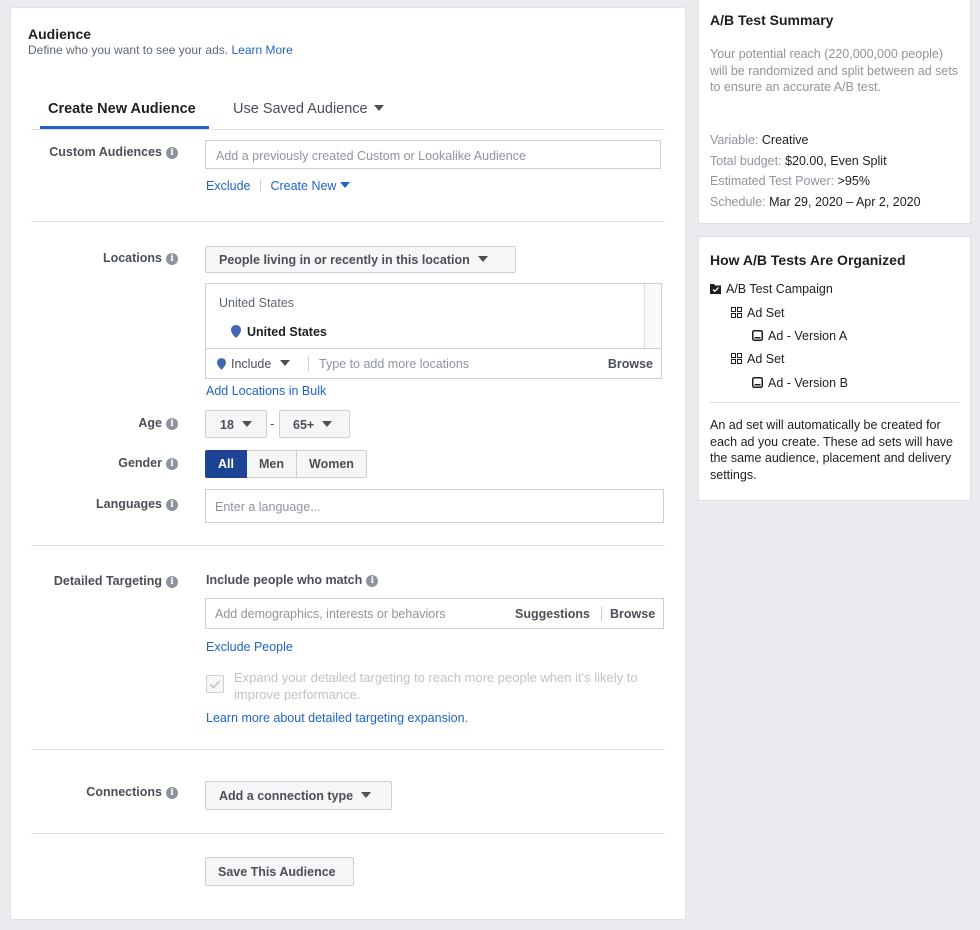 Image resolution: width=980 pixels, height=930 pixels. What do you see at coordinates (132, 258) in the screenshot?
I see `locations-label-text: Locations` at bounding box center [132, 258].